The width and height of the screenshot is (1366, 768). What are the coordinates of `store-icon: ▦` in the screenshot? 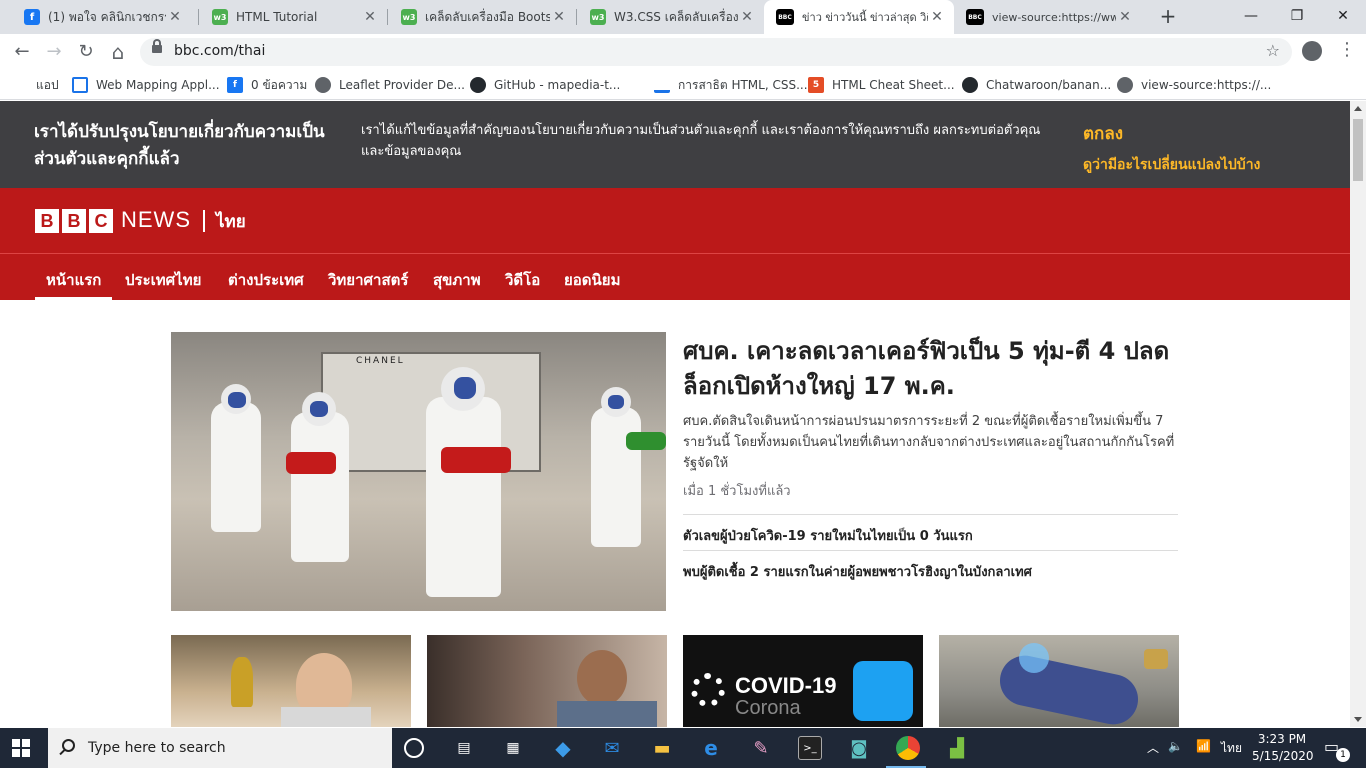 It's located at (513, 748).